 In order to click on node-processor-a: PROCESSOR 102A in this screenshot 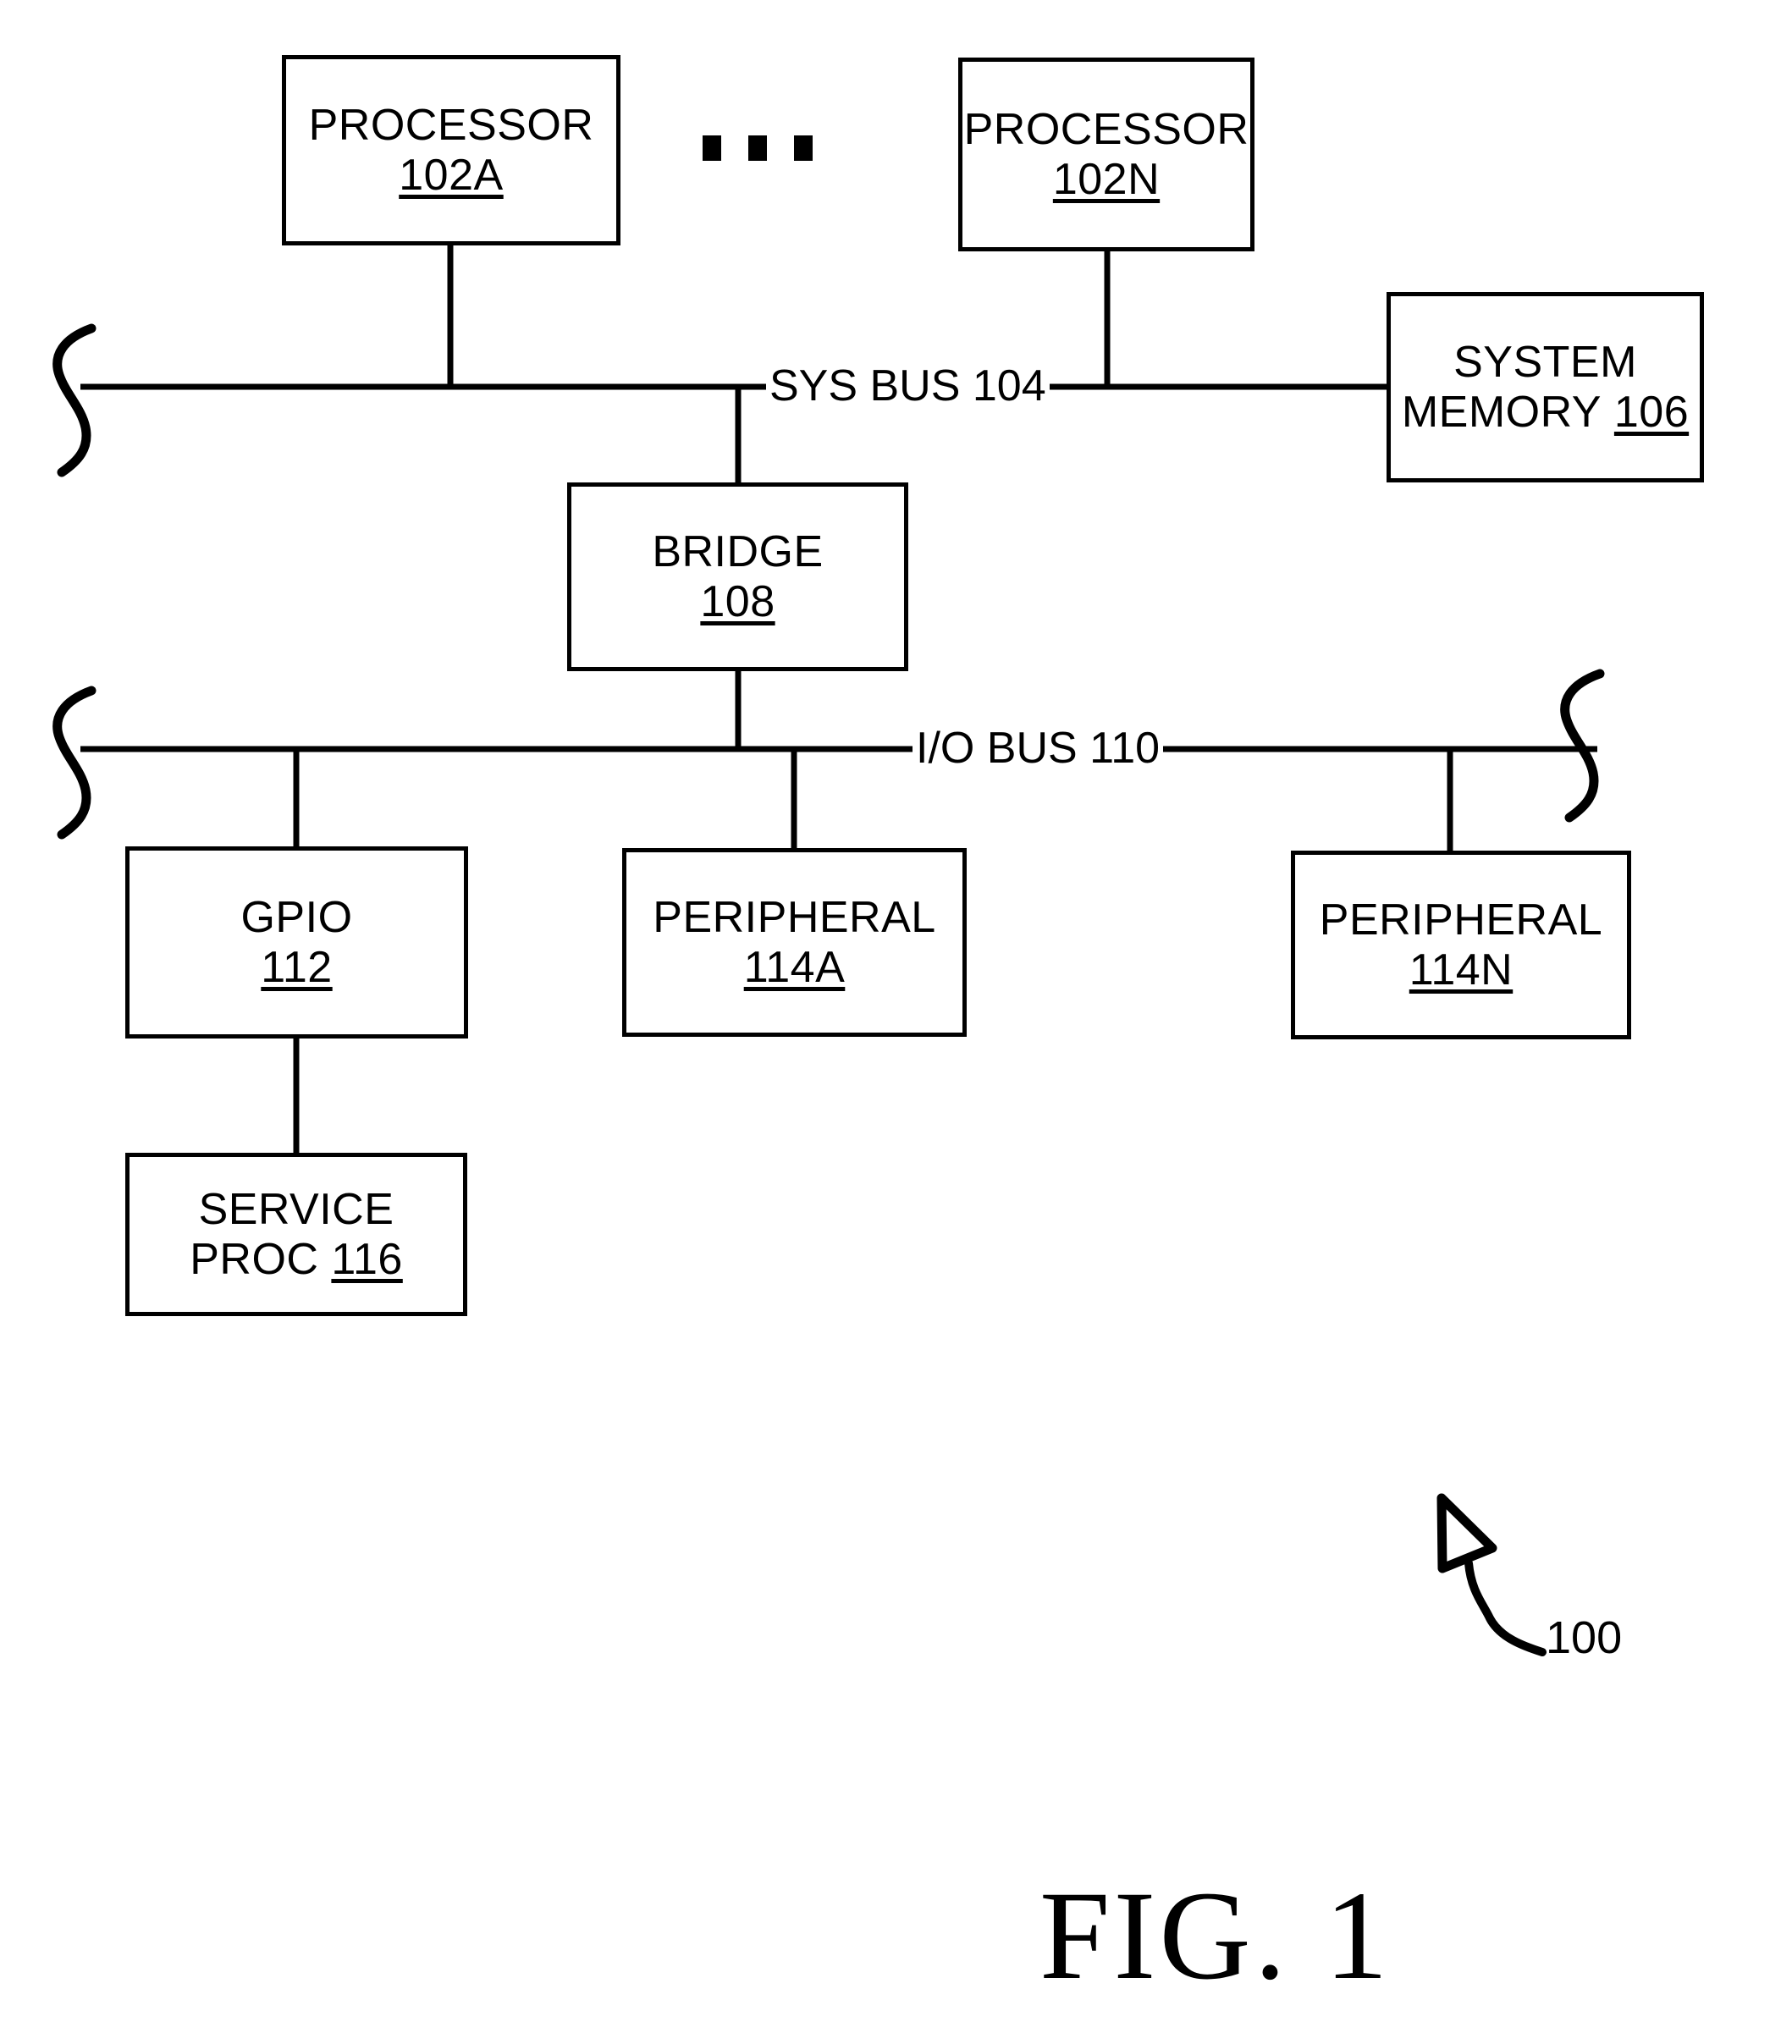, I will do `click(451, 150)`.